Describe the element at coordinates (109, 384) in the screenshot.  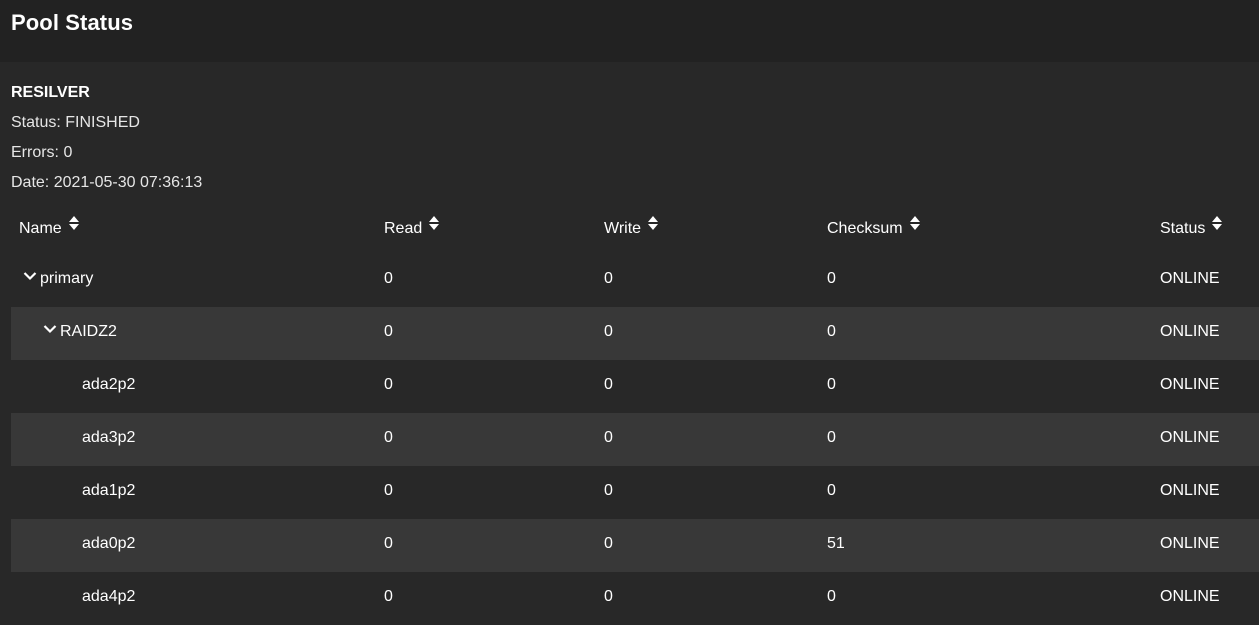
I see `row-name: ada2p2` at that location.